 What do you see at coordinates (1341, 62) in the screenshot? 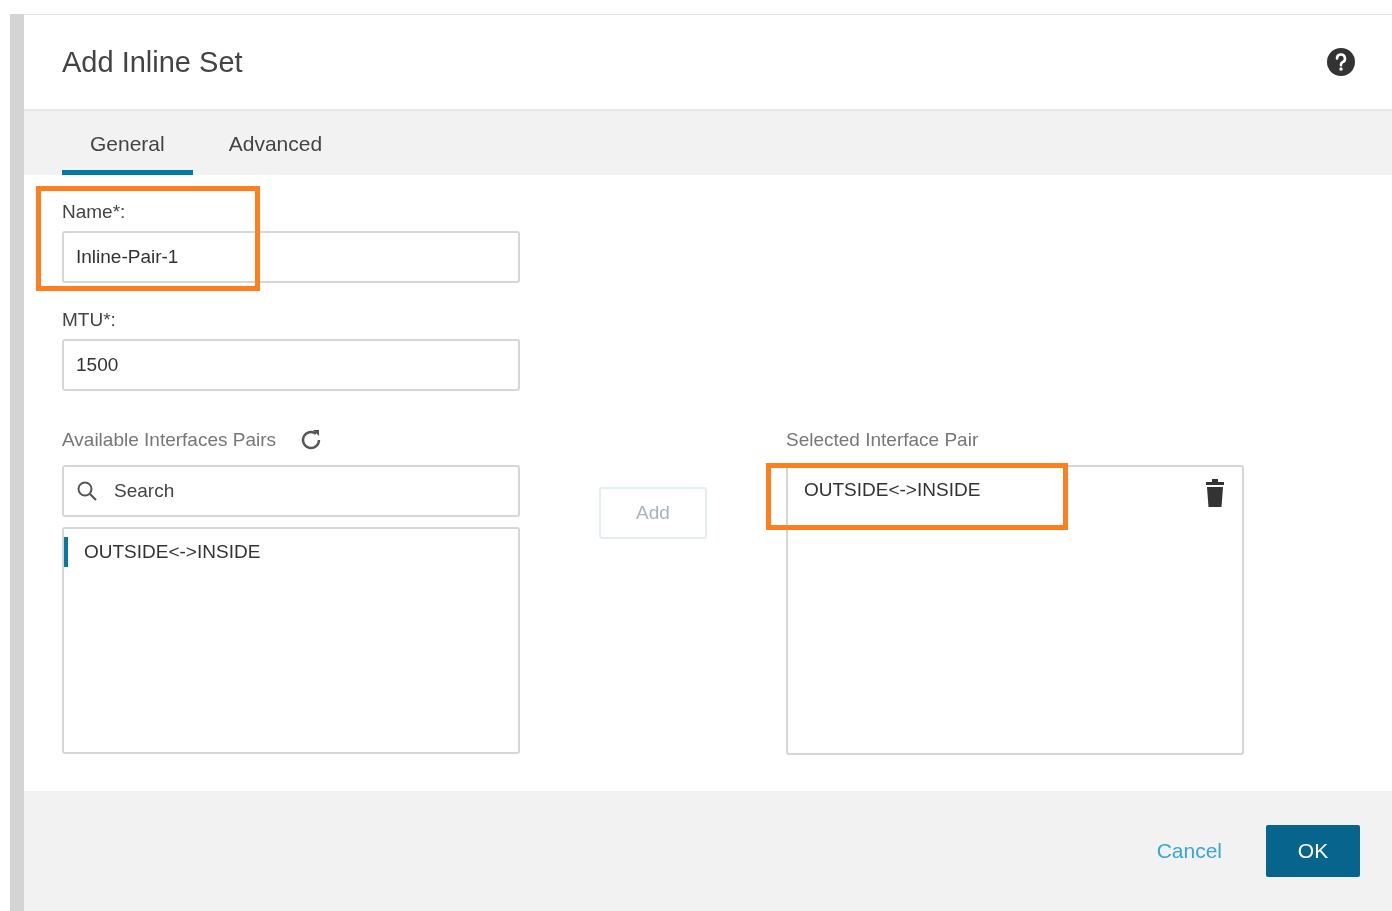
I see `help-icon` at bounding box center [1341, 62].